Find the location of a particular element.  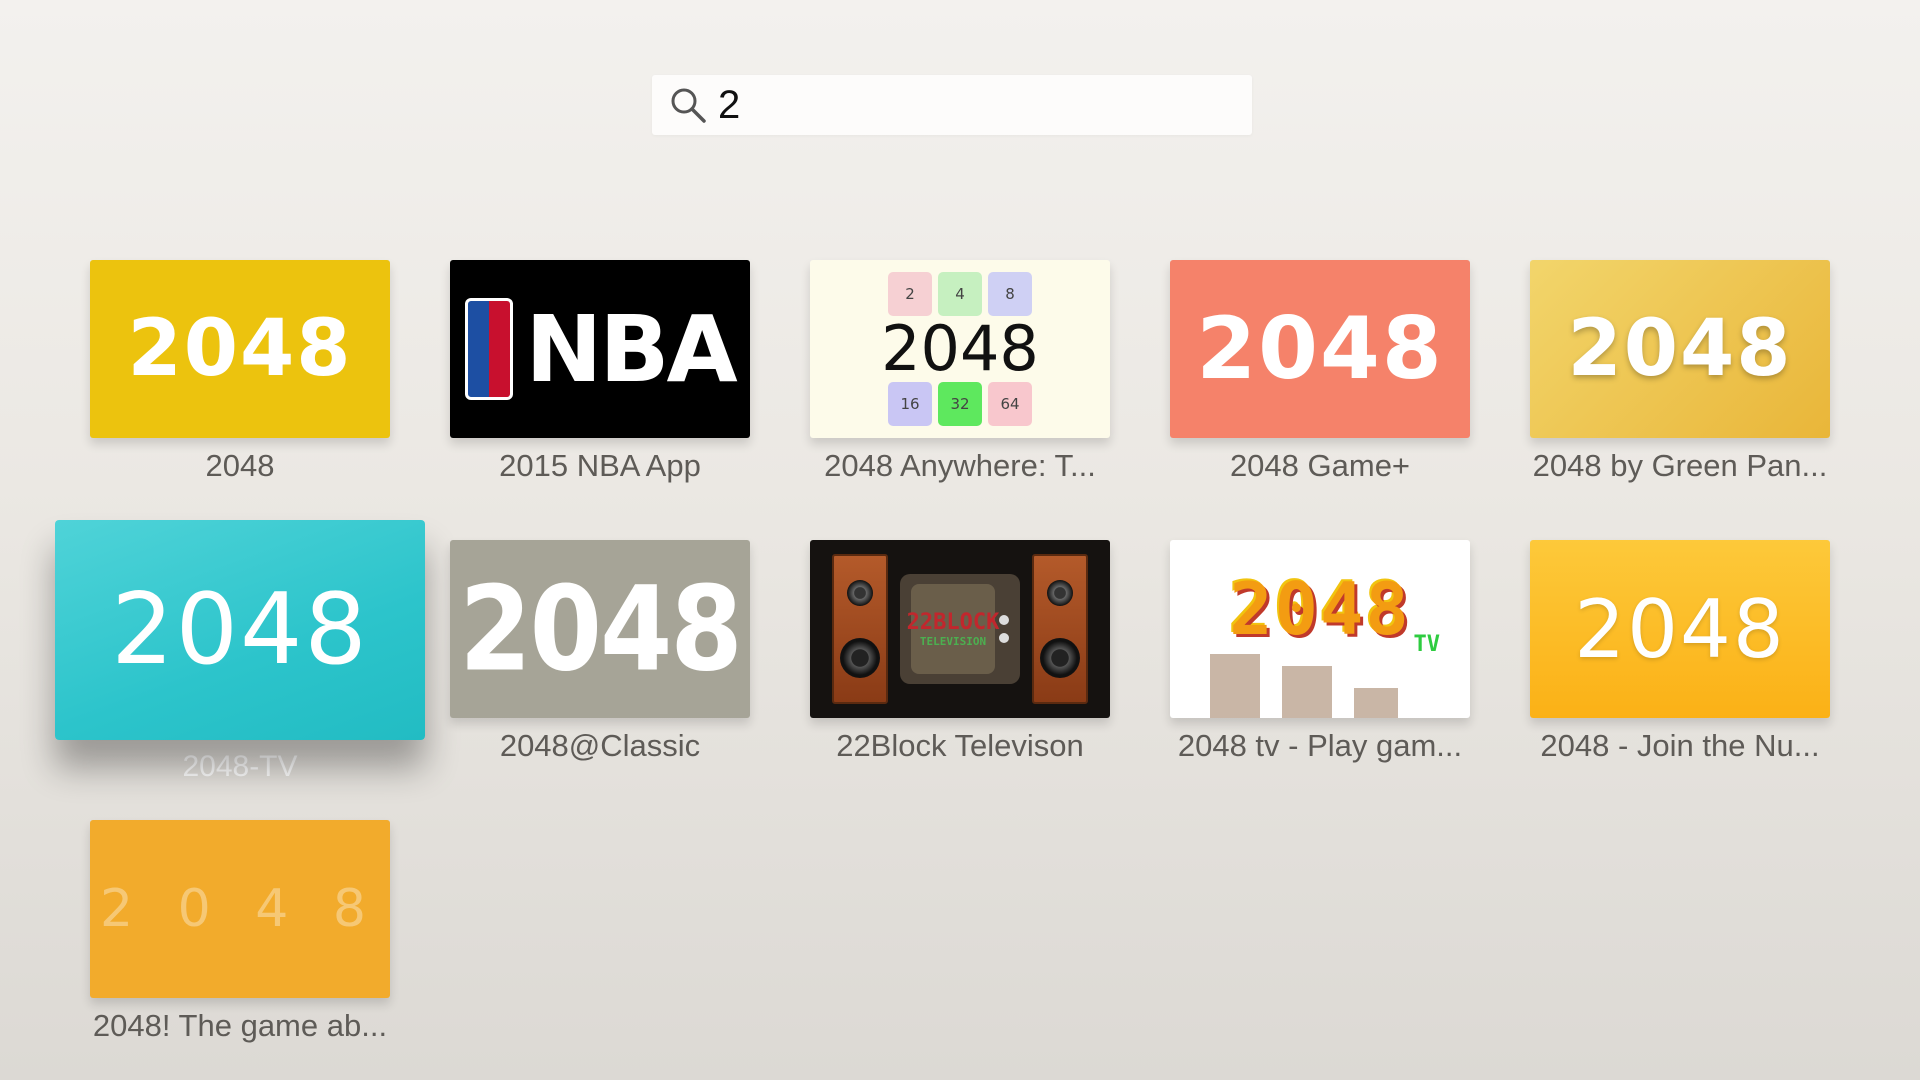

number-tile: 4 is located at coordinates (960, 294).